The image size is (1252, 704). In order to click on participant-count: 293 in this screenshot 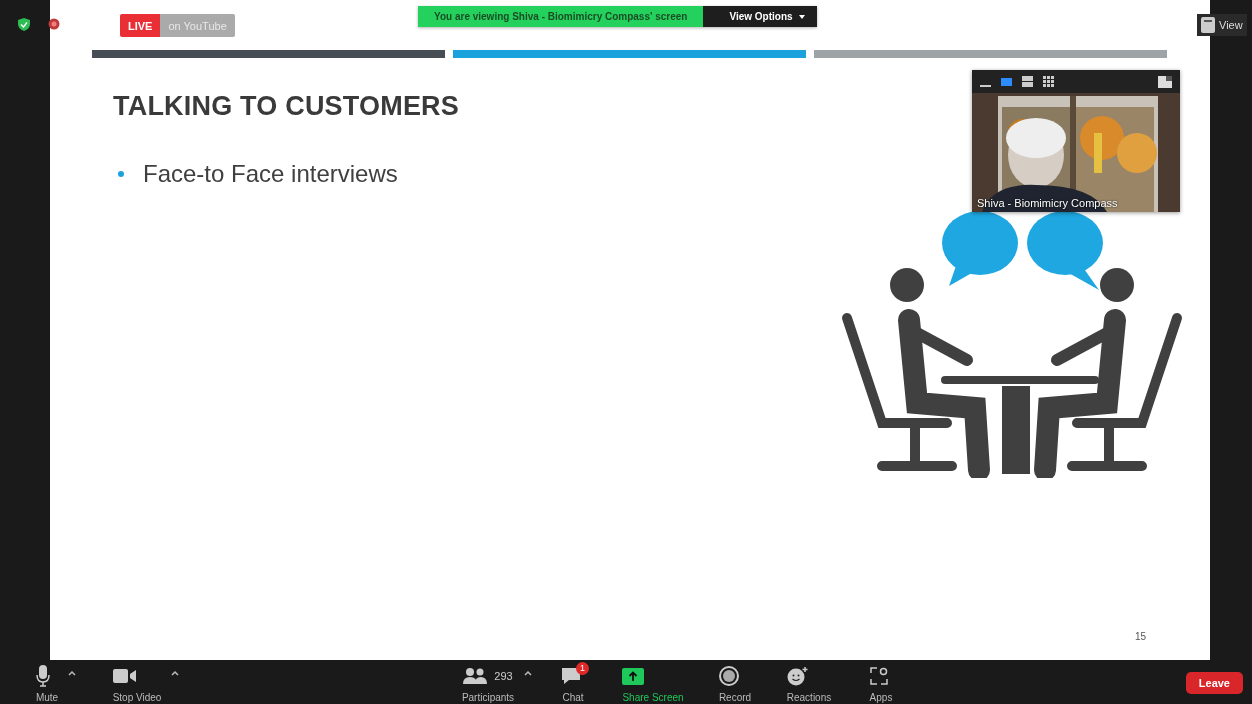, I will do `click(503, 676)`.